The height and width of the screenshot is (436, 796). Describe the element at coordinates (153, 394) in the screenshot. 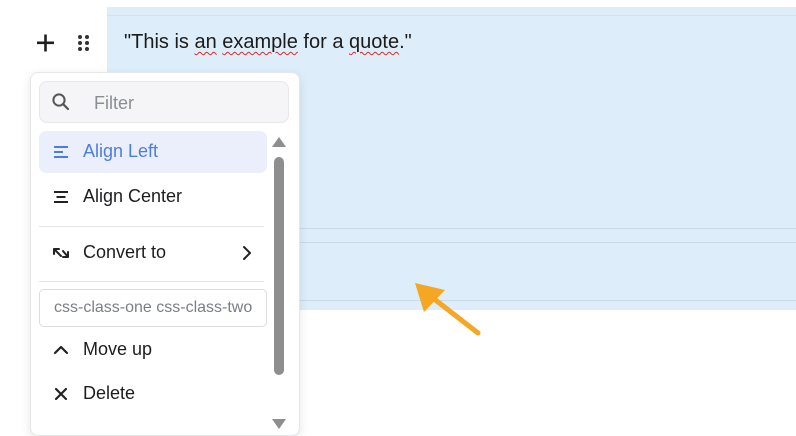

I see `menu-item-delete: Delete` at that location.